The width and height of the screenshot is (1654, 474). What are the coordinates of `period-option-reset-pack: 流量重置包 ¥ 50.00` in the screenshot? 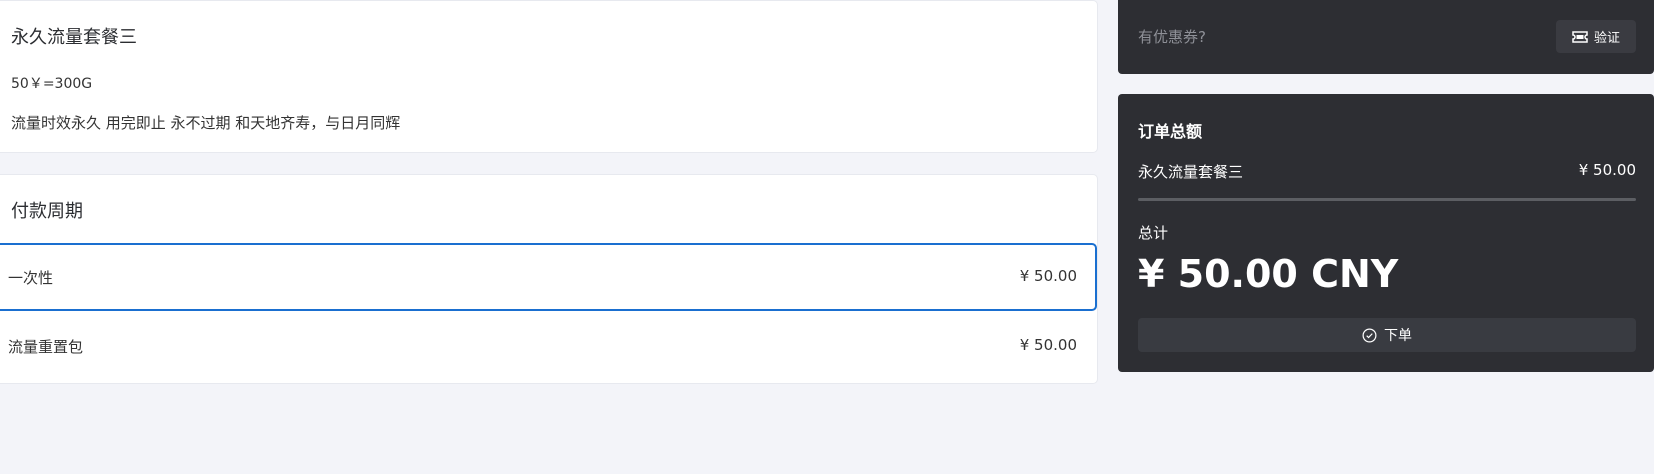 It's located at (548, 346).